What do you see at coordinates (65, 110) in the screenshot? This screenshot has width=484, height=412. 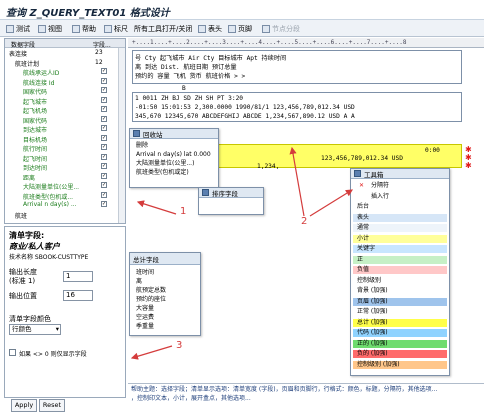 I see `tree-row: 起飞机场 ✓` at bounding box center [65, 110].